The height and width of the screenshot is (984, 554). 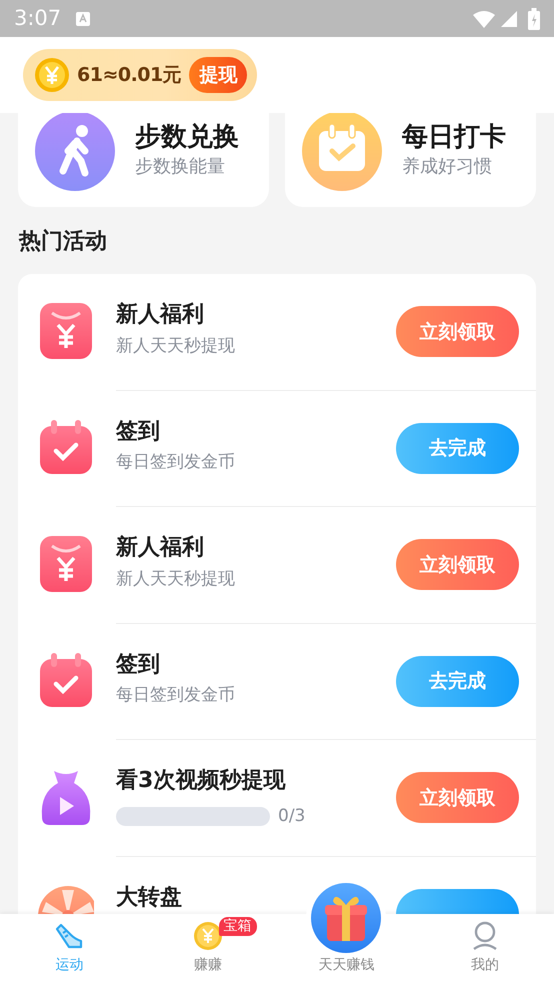 I want to click on nav-tab: 赚赚 宝箱, so click(x=207, y=949).